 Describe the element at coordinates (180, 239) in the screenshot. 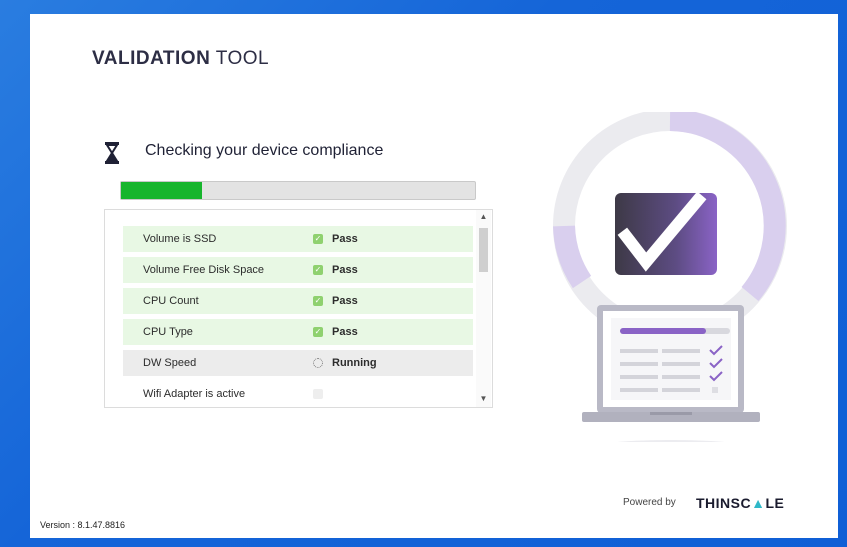

I see `list-item-name: Volume is SSD` at that location.